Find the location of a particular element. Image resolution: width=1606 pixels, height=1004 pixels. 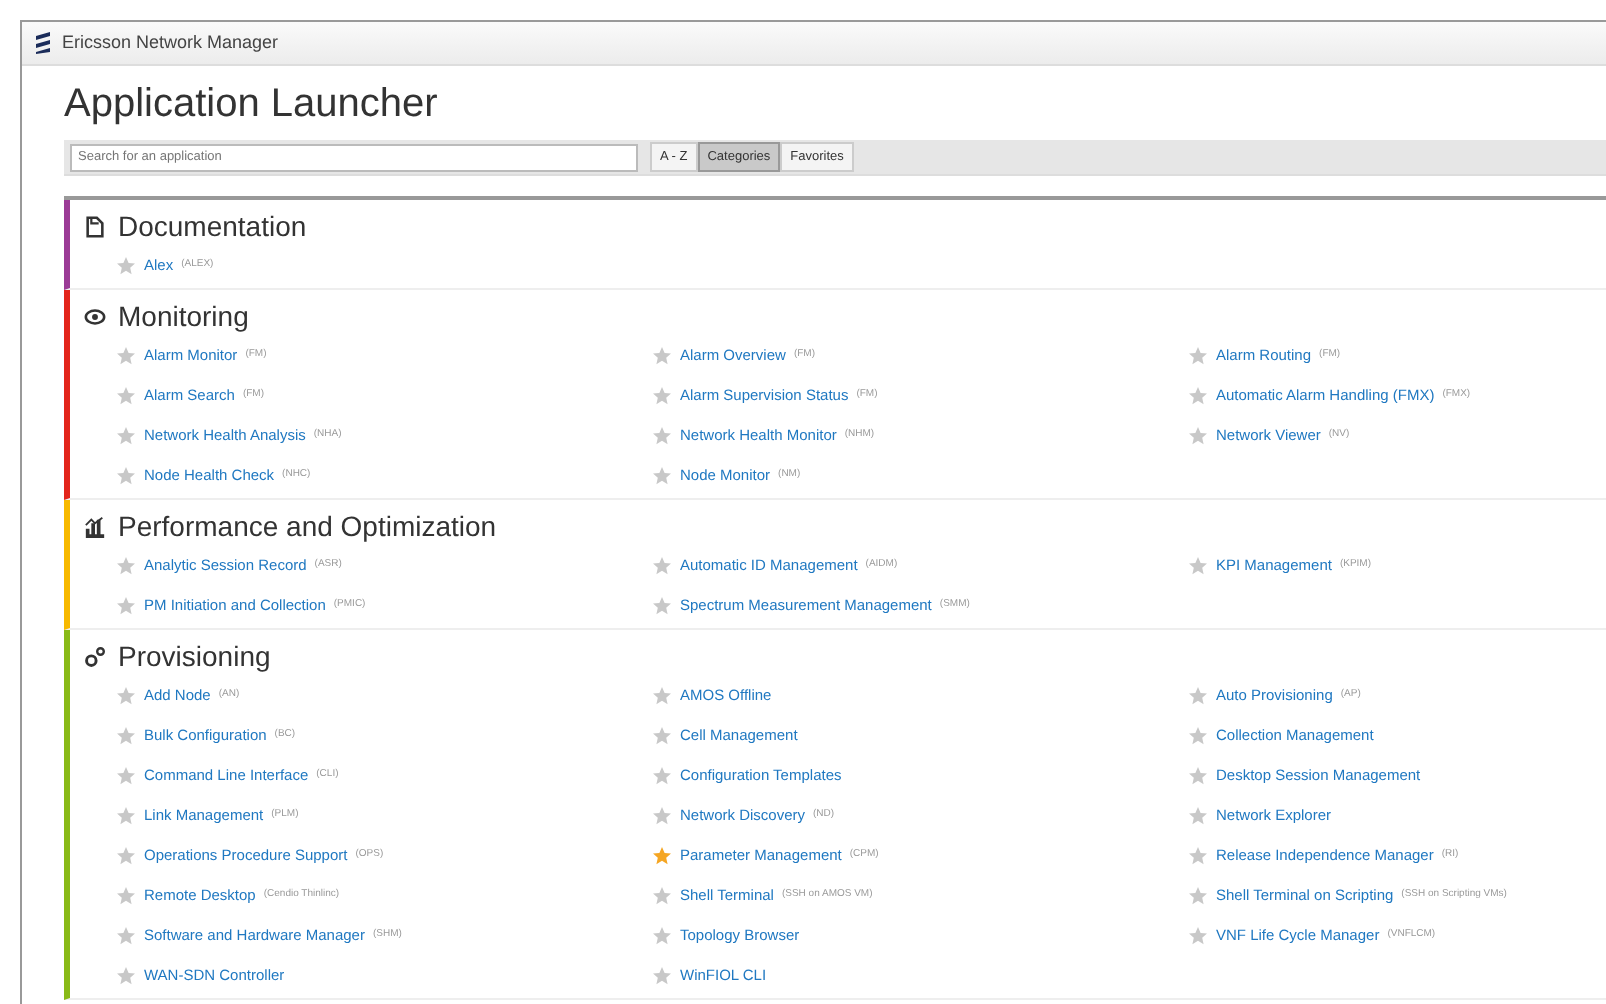

logo-icon is located at coordinates (43, 43).